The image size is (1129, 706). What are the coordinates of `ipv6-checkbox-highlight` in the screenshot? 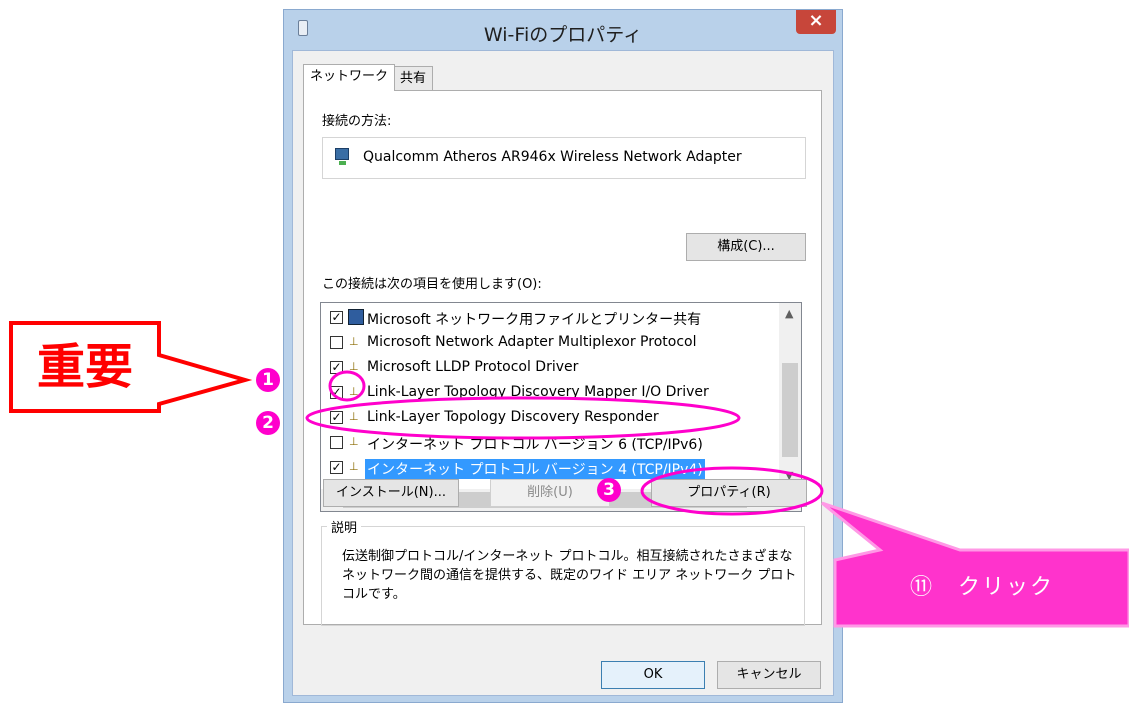 It's located at (347, 386).